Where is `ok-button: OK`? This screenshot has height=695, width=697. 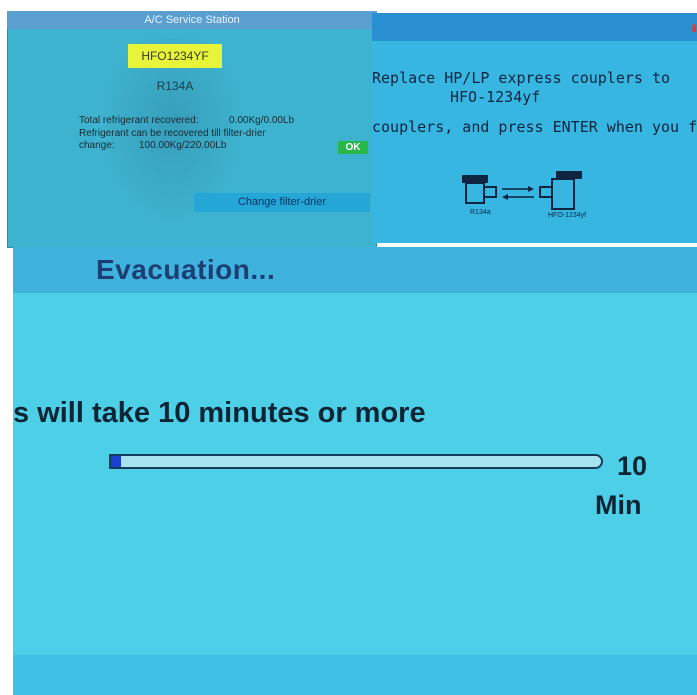
ok-button: OK is located at coordinates (353, 147).